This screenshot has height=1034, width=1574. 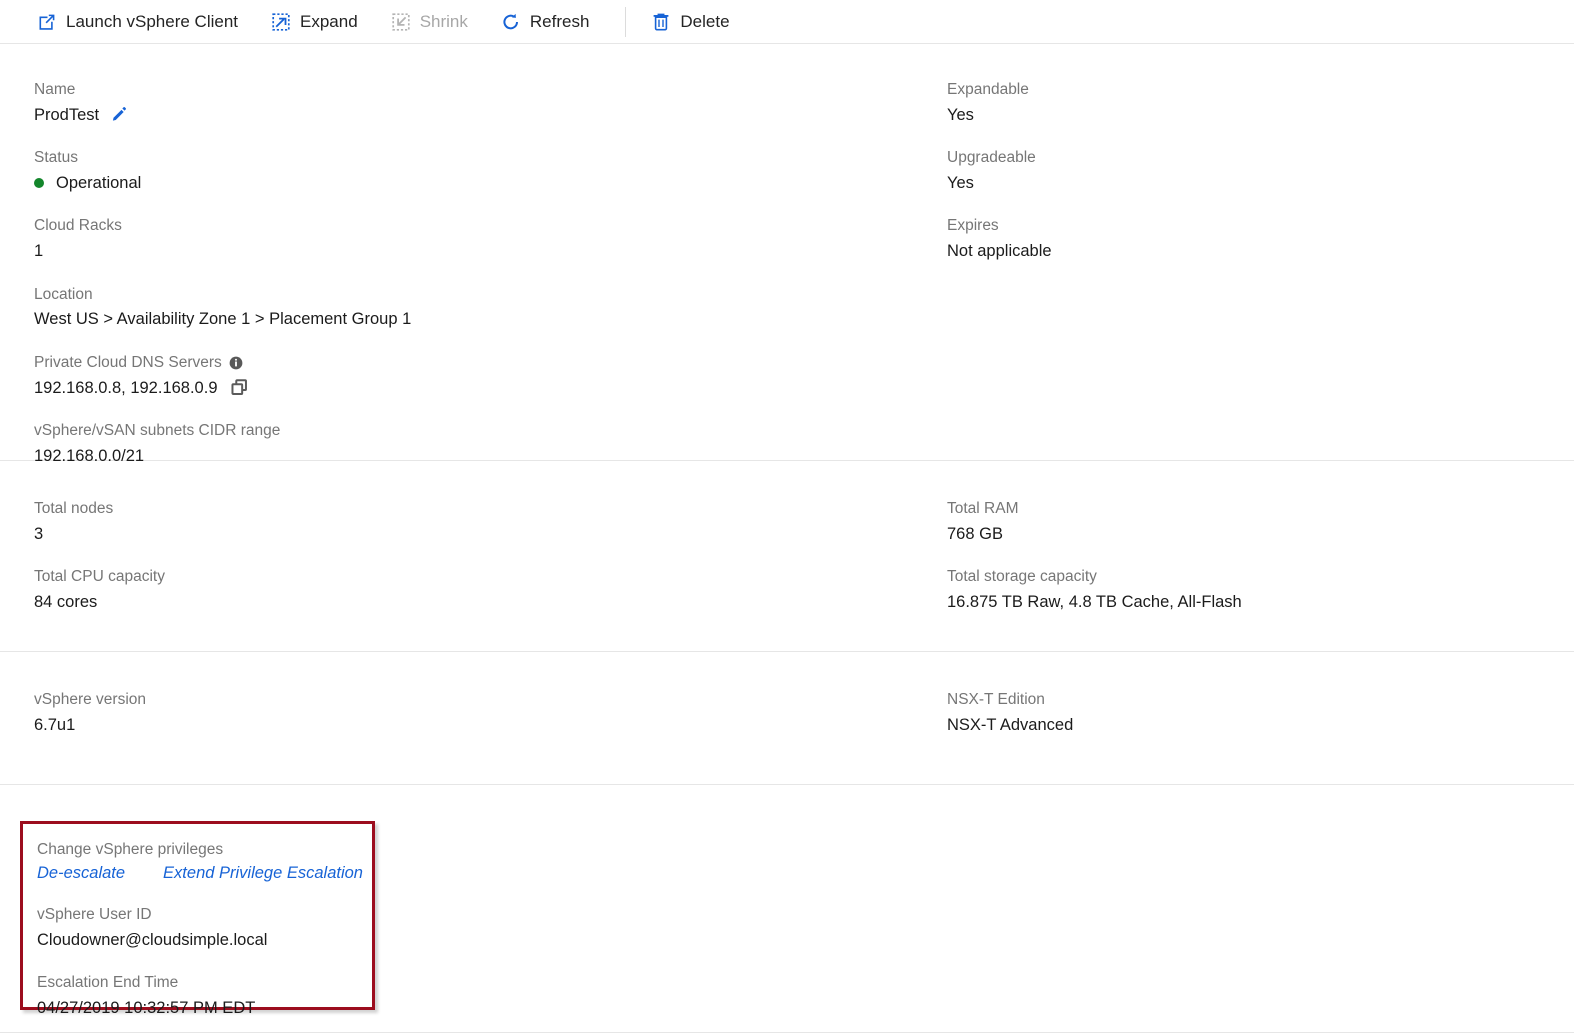 What do you see at coordinates (152, 21) in the screenshot?
I see `launch-vsphere-client-label: Launch vSphere Client` at bounding box center [152, 21].